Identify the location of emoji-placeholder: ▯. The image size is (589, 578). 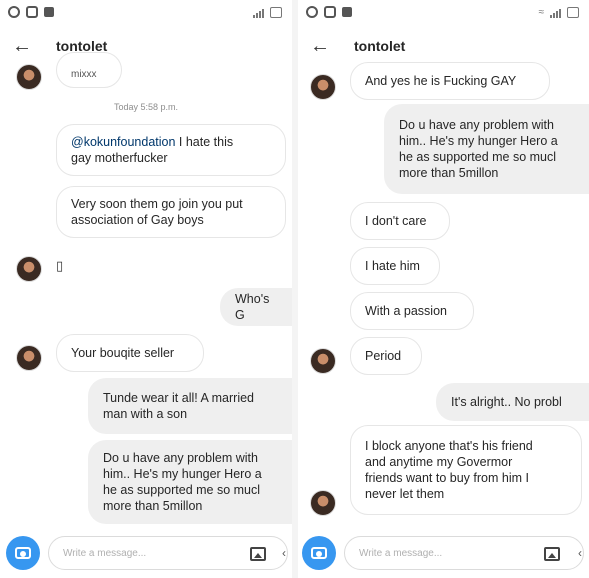
(60, 265).